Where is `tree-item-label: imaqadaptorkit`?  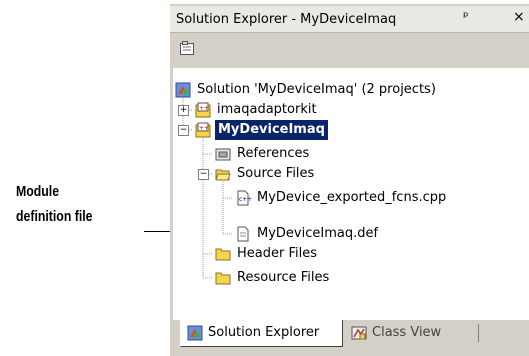 tree-item-label: imaqadaptorkit is located at coordinates (267, 109).